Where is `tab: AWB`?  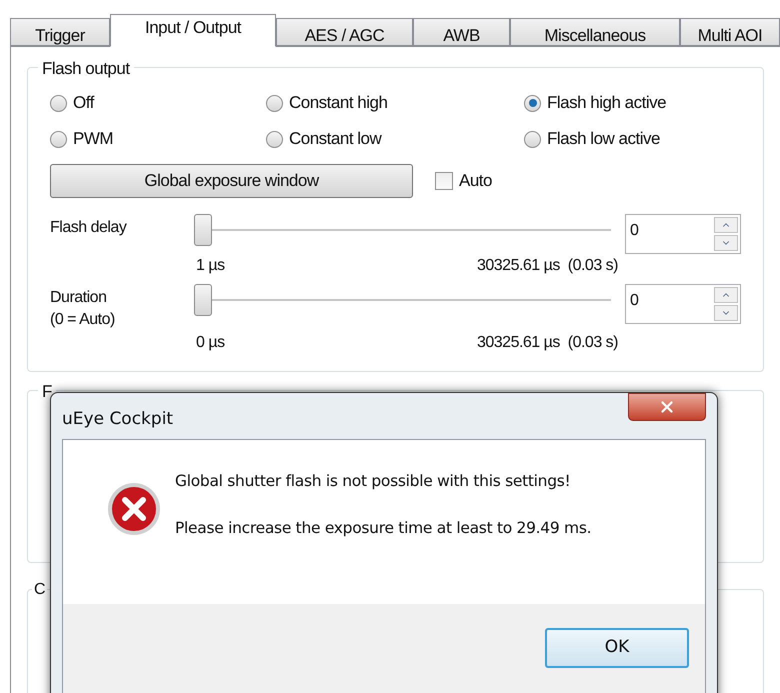 tab: AWB is located at coordinates (461, 32).